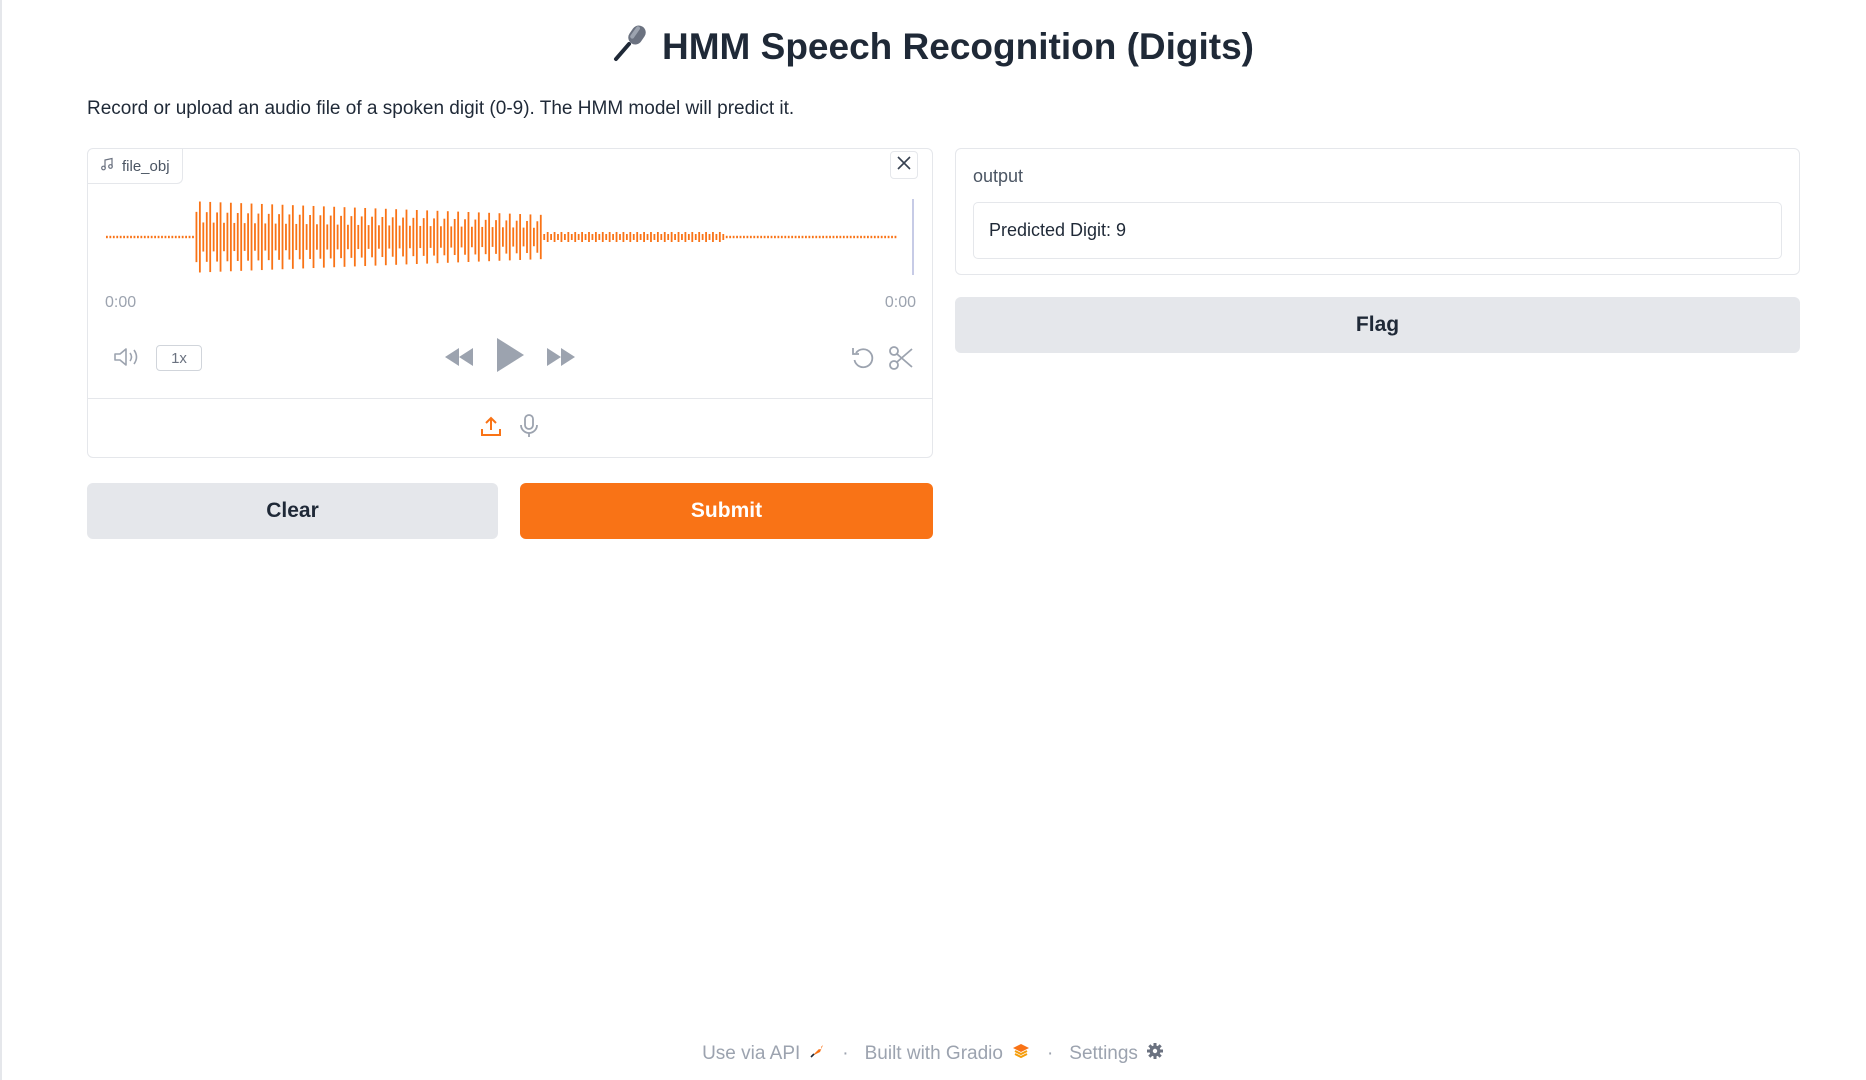 The width and height of the screenshot is (1866, 1080). What do you see at coordinates (726, 511) in the screenshot?
I see `submit-button: Submit` at bounding box center [726, 511].